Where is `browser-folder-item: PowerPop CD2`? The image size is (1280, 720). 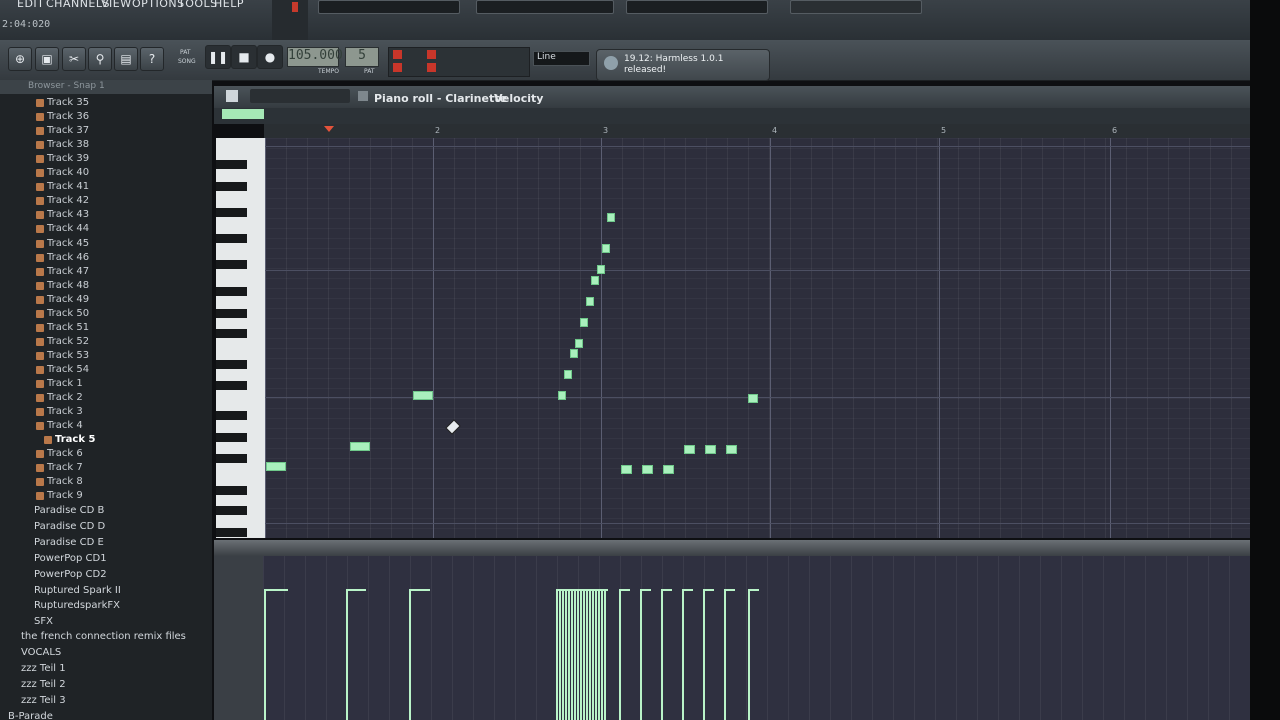
browser-folder-item: PowerPop CD2 is located at coordinates (70, 575).